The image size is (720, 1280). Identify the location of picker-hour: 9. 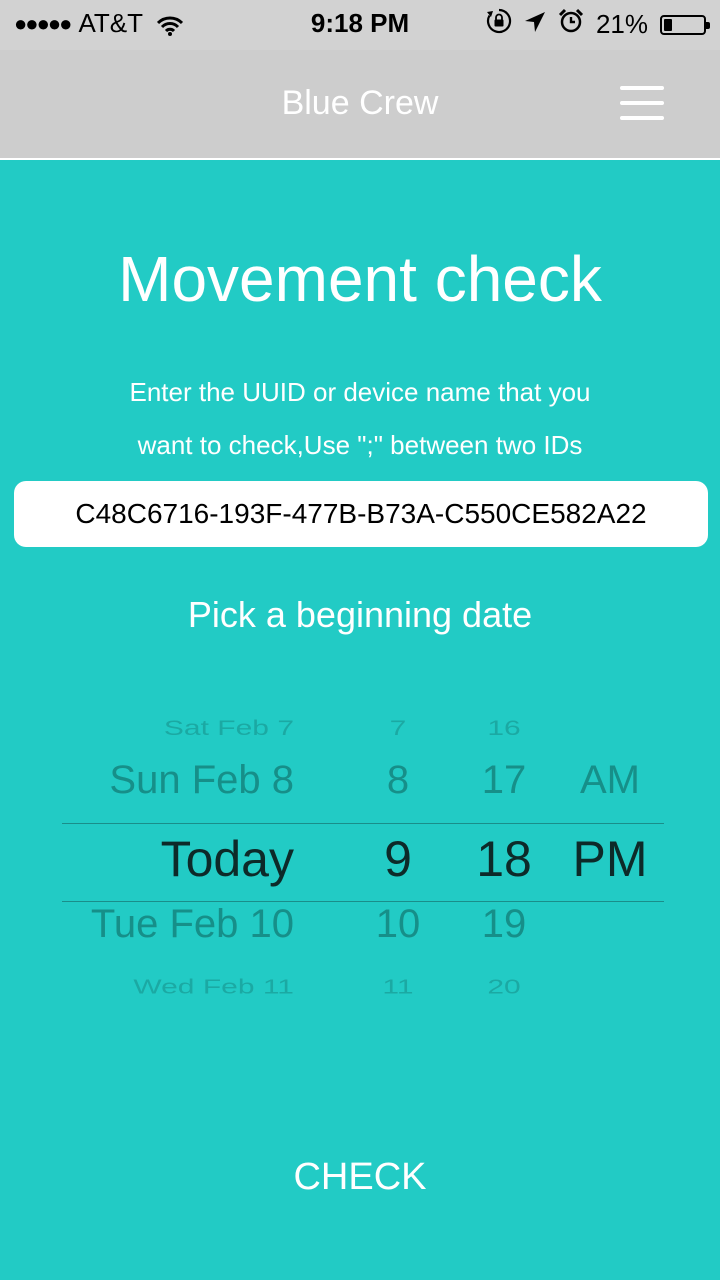
(398, 859).